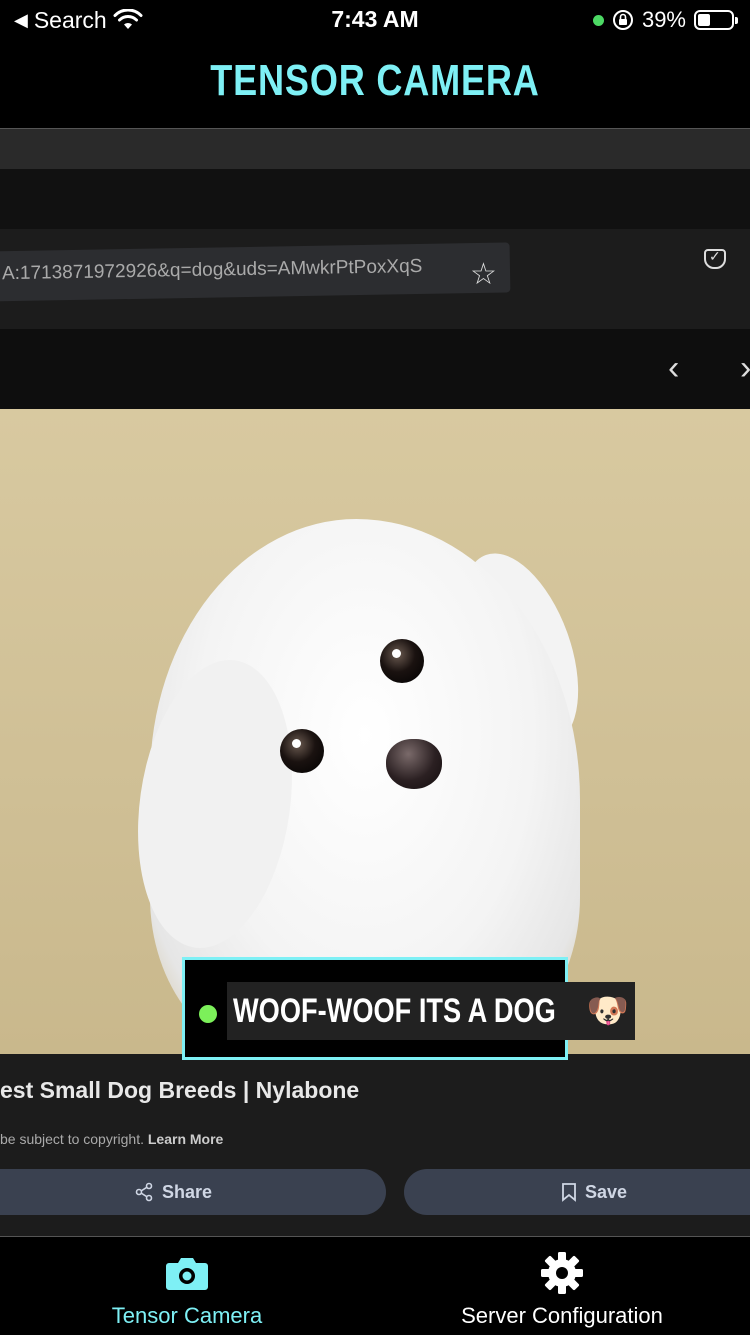  Describe the element at coordinates (375, 1285) in the screenshot. I see `tab-bar: Tensor Camera Server Configuration` at that location.